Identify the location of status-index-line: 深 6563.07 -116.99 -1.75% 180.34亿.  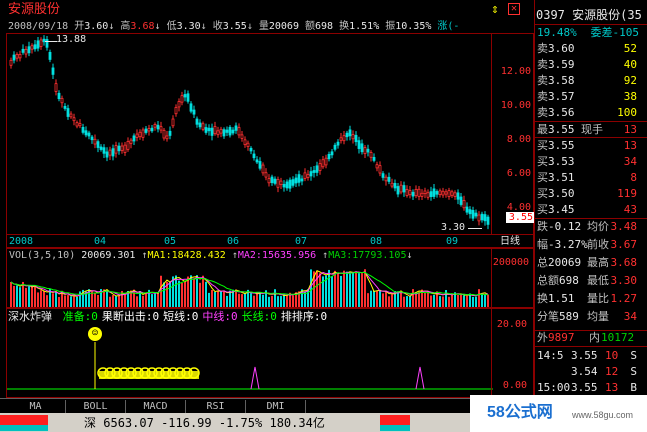
(204, 423).